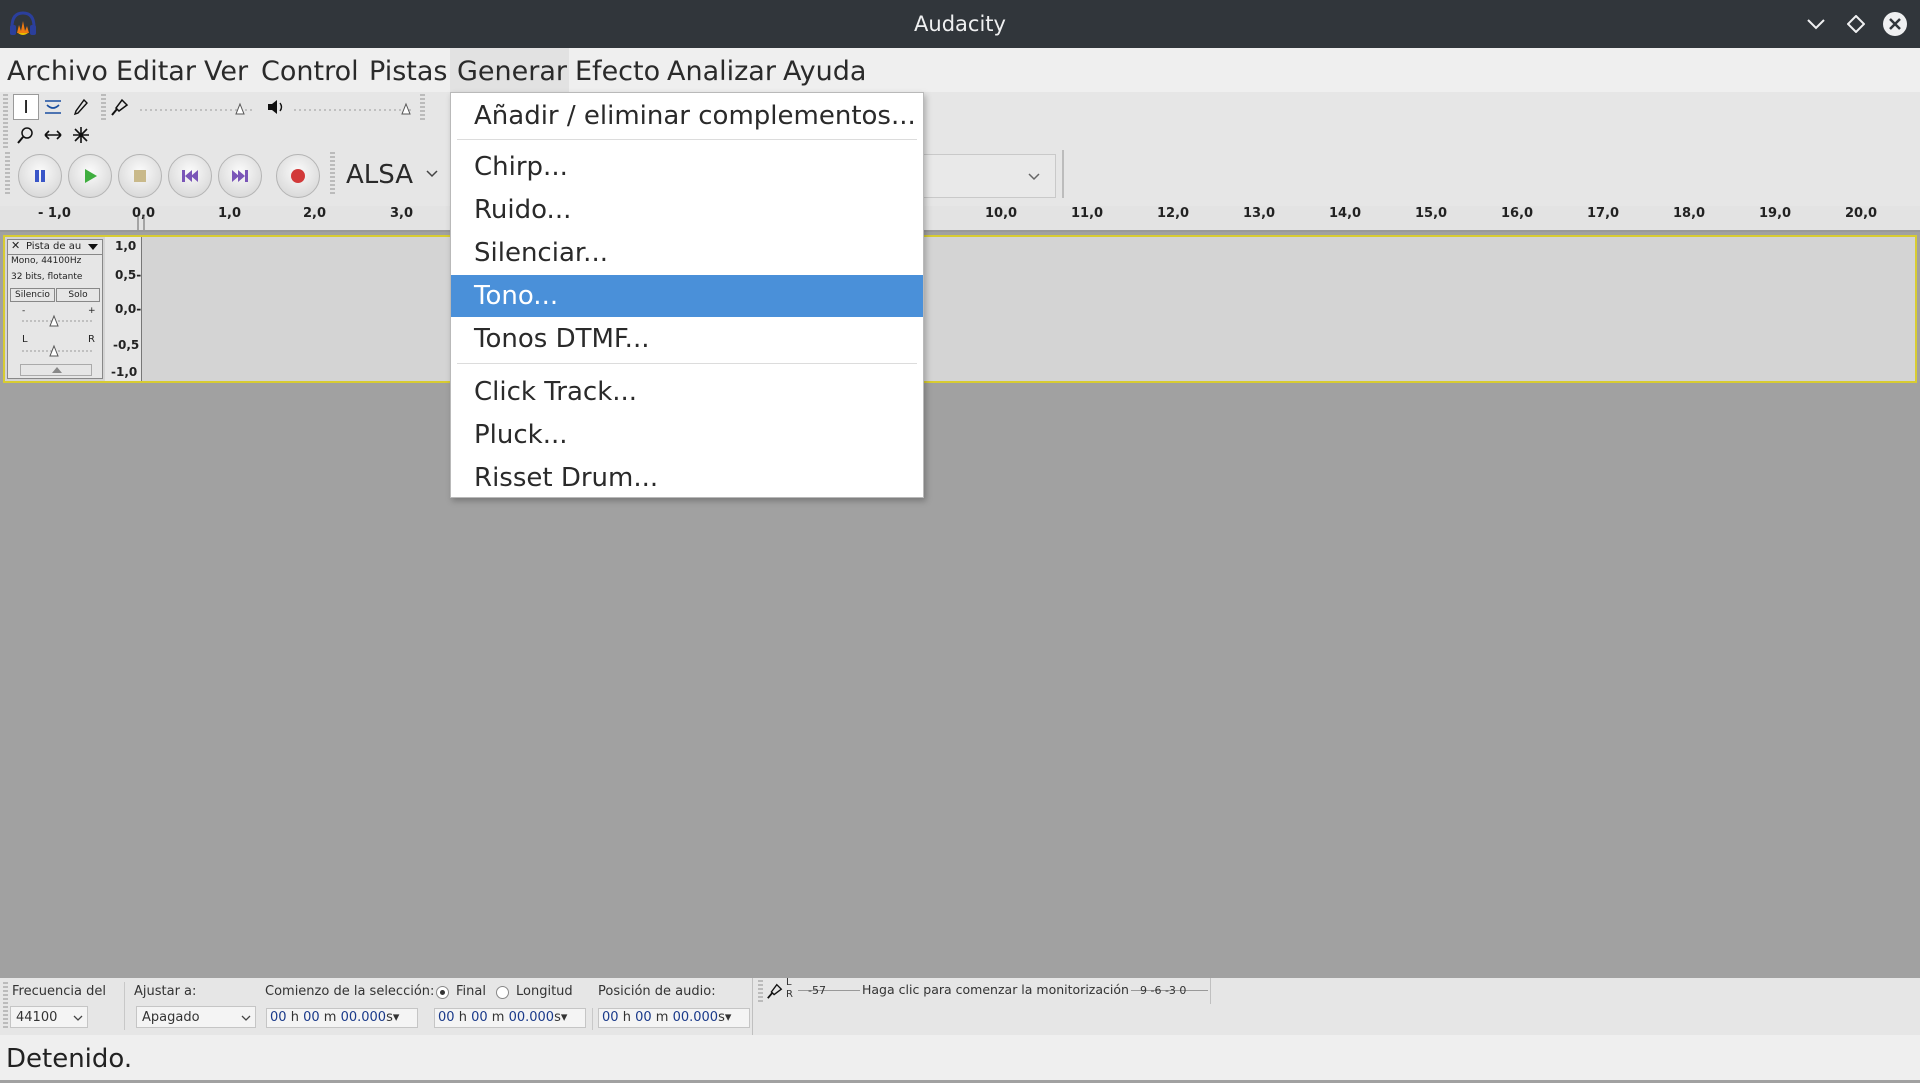  I want to click on menu-separator, so click(687, 363).